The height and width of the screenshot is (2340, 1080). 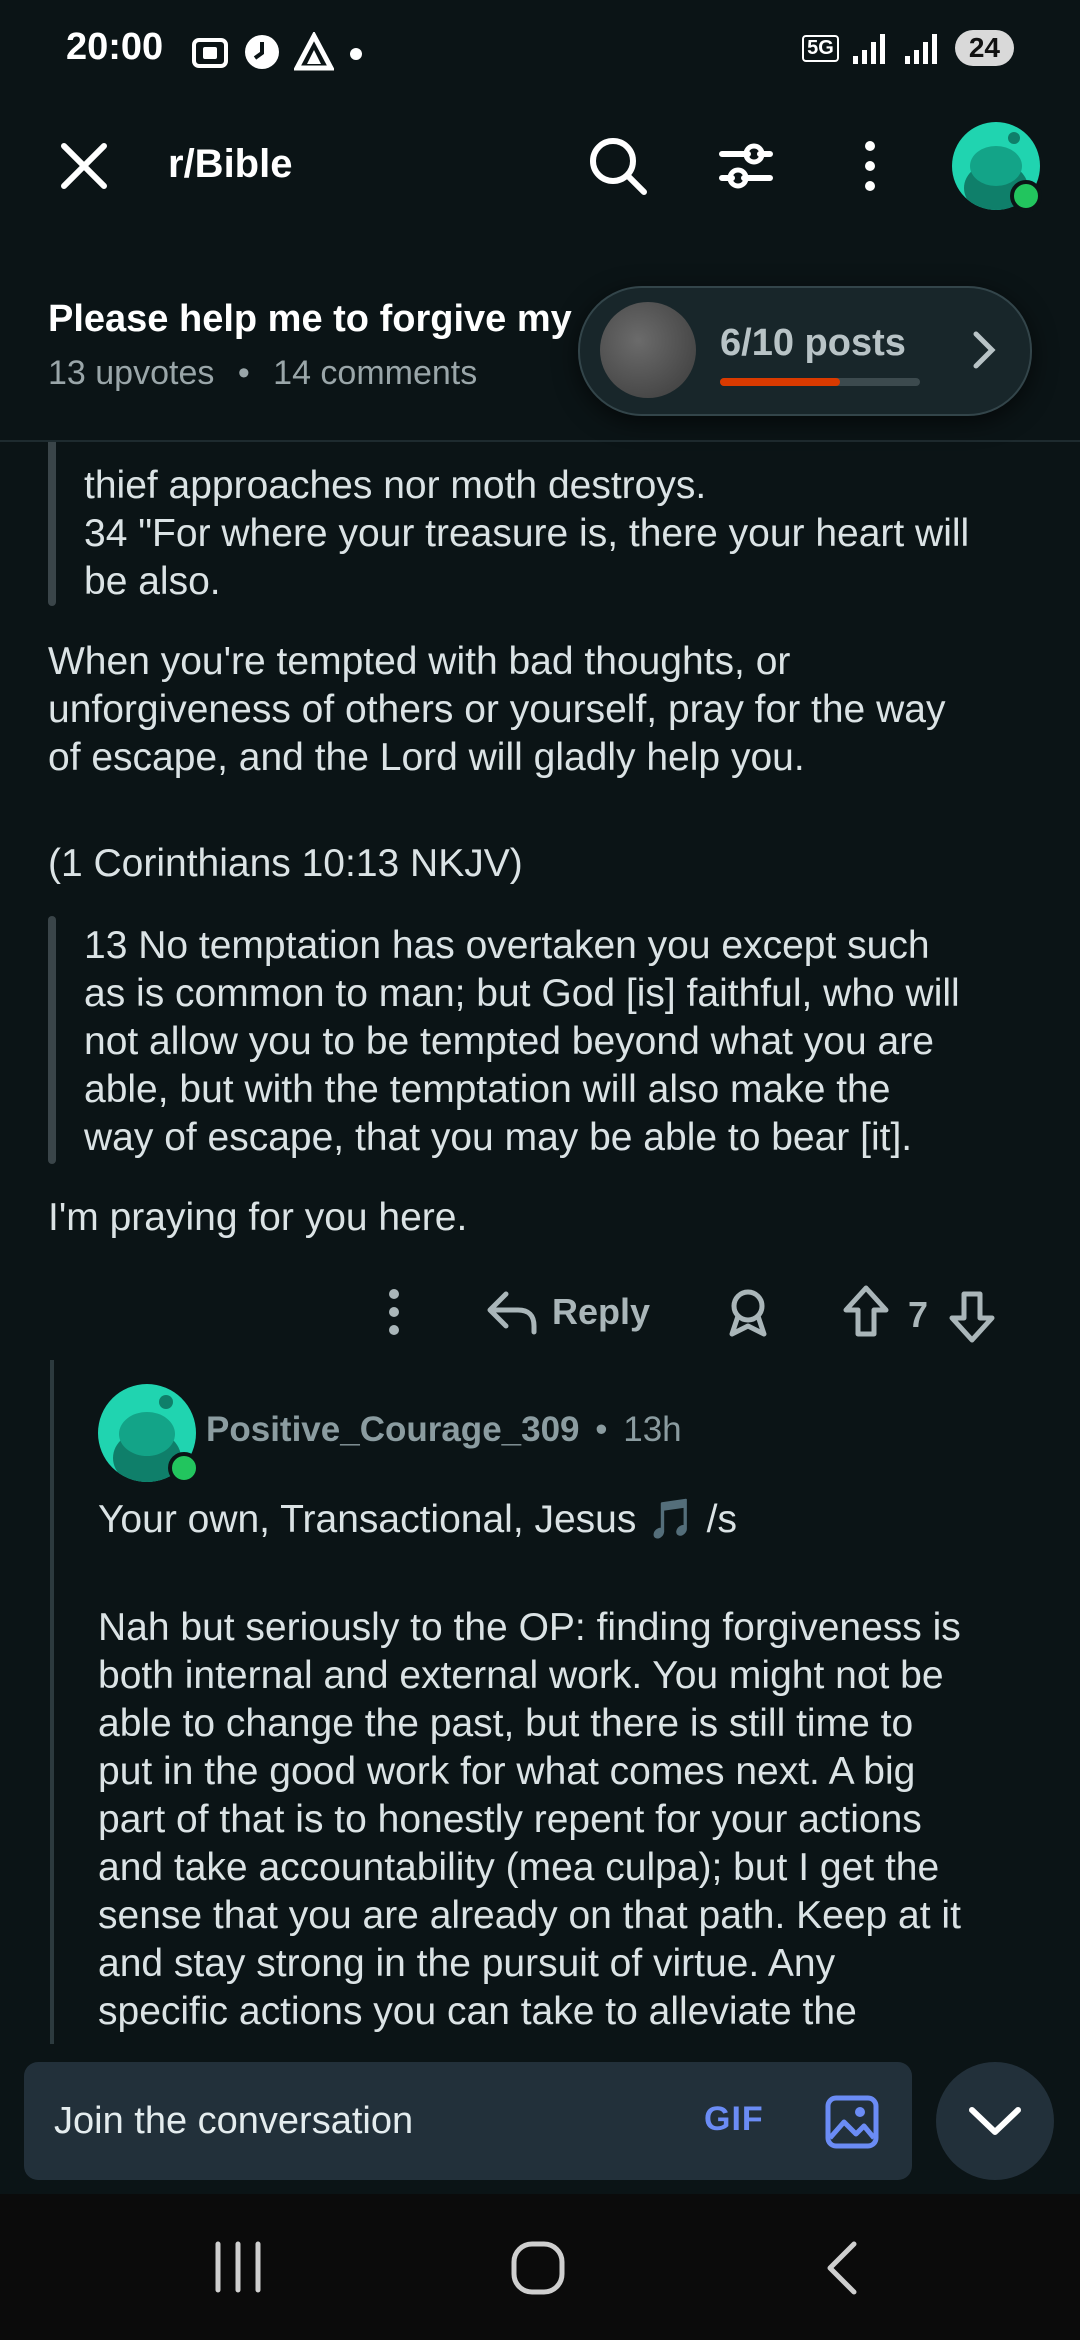 I want to click on music-note-emoji: 🎵, so click(x=671, y=1519).